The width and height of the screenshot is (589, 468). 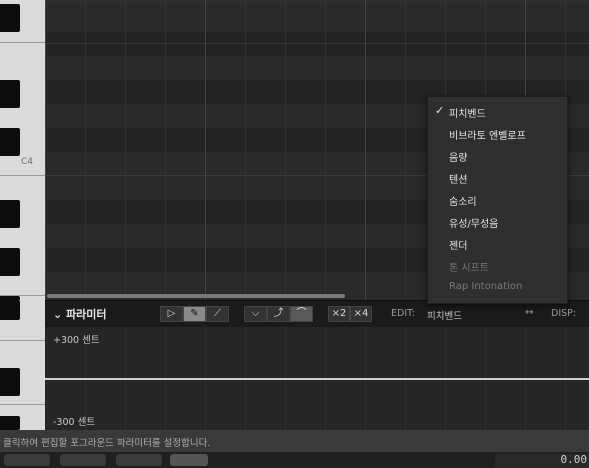 I want to click on curve-down-icon: ⌵, so click(x=255, y=313).